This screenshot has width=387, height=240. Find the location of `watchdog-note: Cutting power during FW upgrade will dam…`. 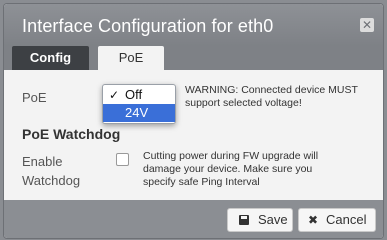

watchdog-note: Cutting power during FW upgrade will dam… is located at coordinates (231, 169).